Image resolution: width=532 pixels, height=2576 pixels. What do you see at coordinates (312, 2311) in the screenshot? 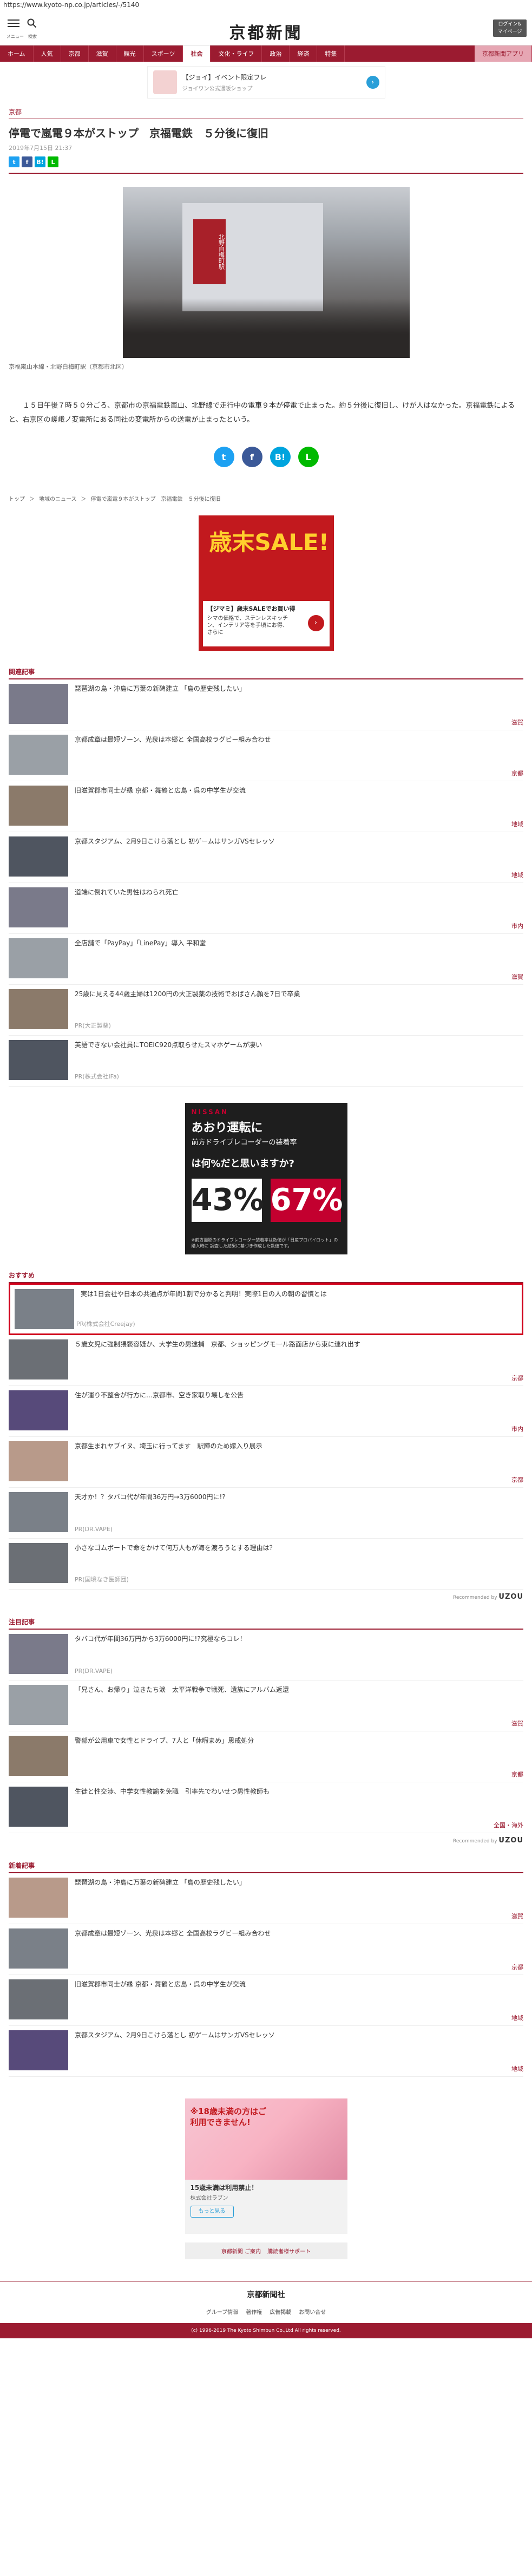
I see `footer-link: お問い合せ` at bounding box center [312, 2311].